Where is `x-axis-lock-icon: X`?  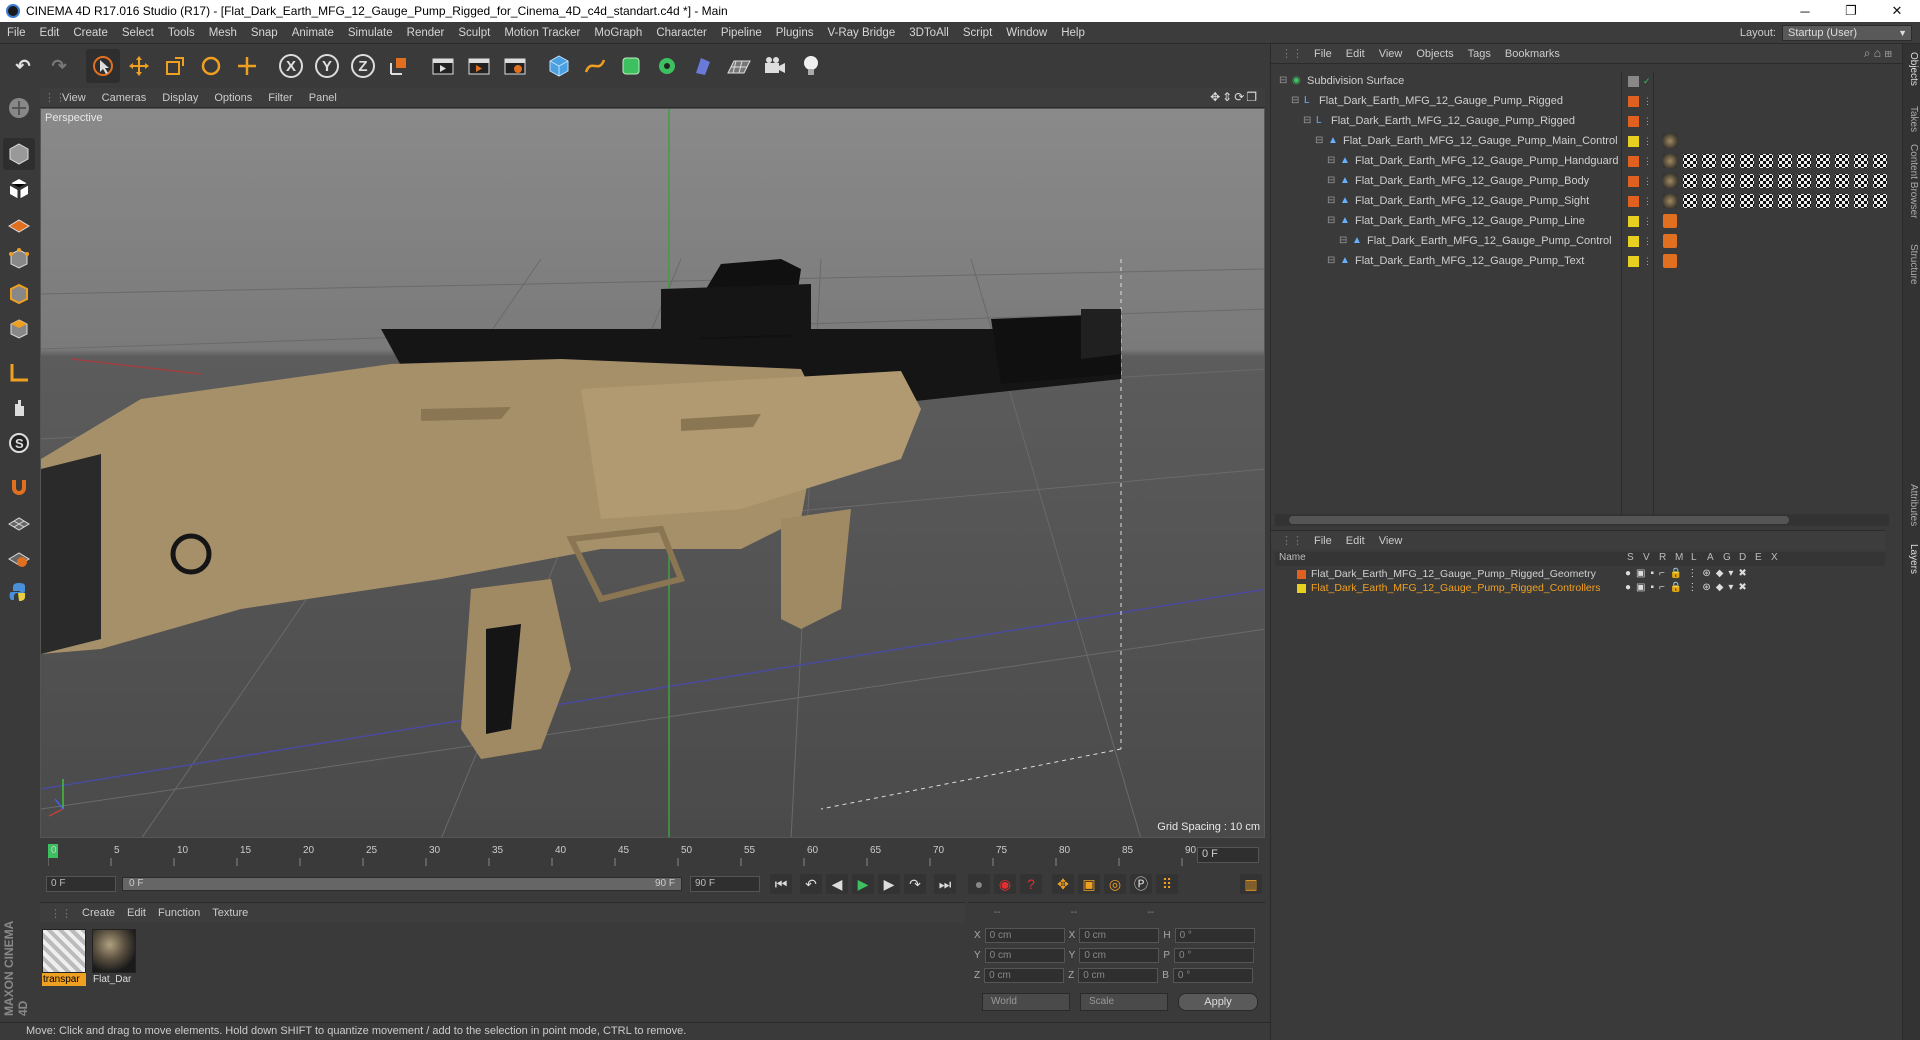 x-axis-lock-icon: X is located at coordinates (291, 66).